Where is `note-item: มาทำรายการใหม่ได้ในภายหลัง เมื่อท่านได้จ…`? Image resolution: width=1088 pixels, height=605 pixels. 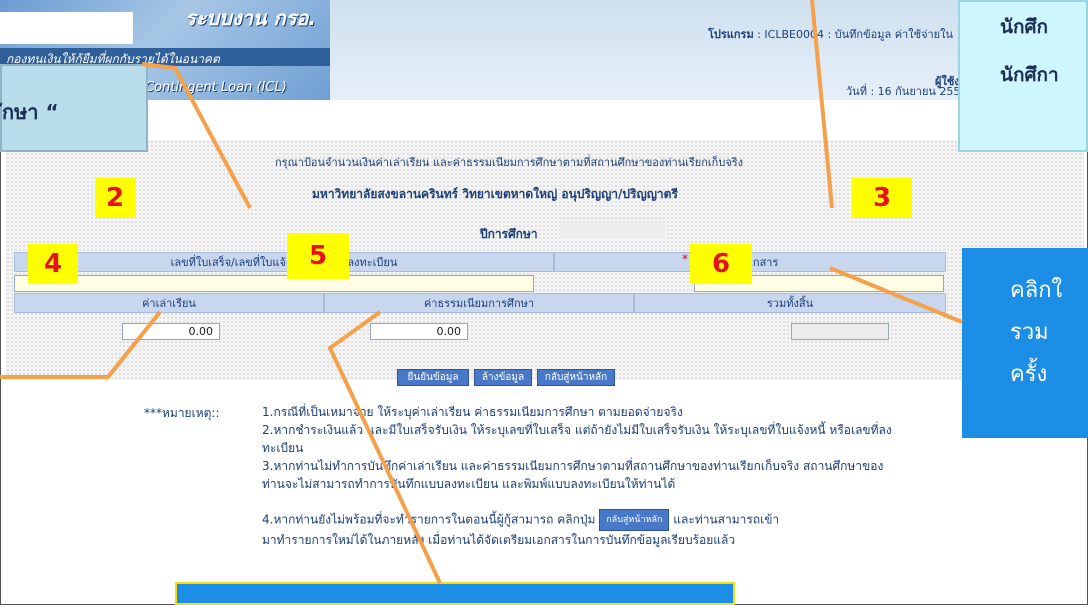 note-item: มาทำรายการใหม่ได้ในภายหลัง เมื่อท่านได้จ… is located at coordinates (499, 540).